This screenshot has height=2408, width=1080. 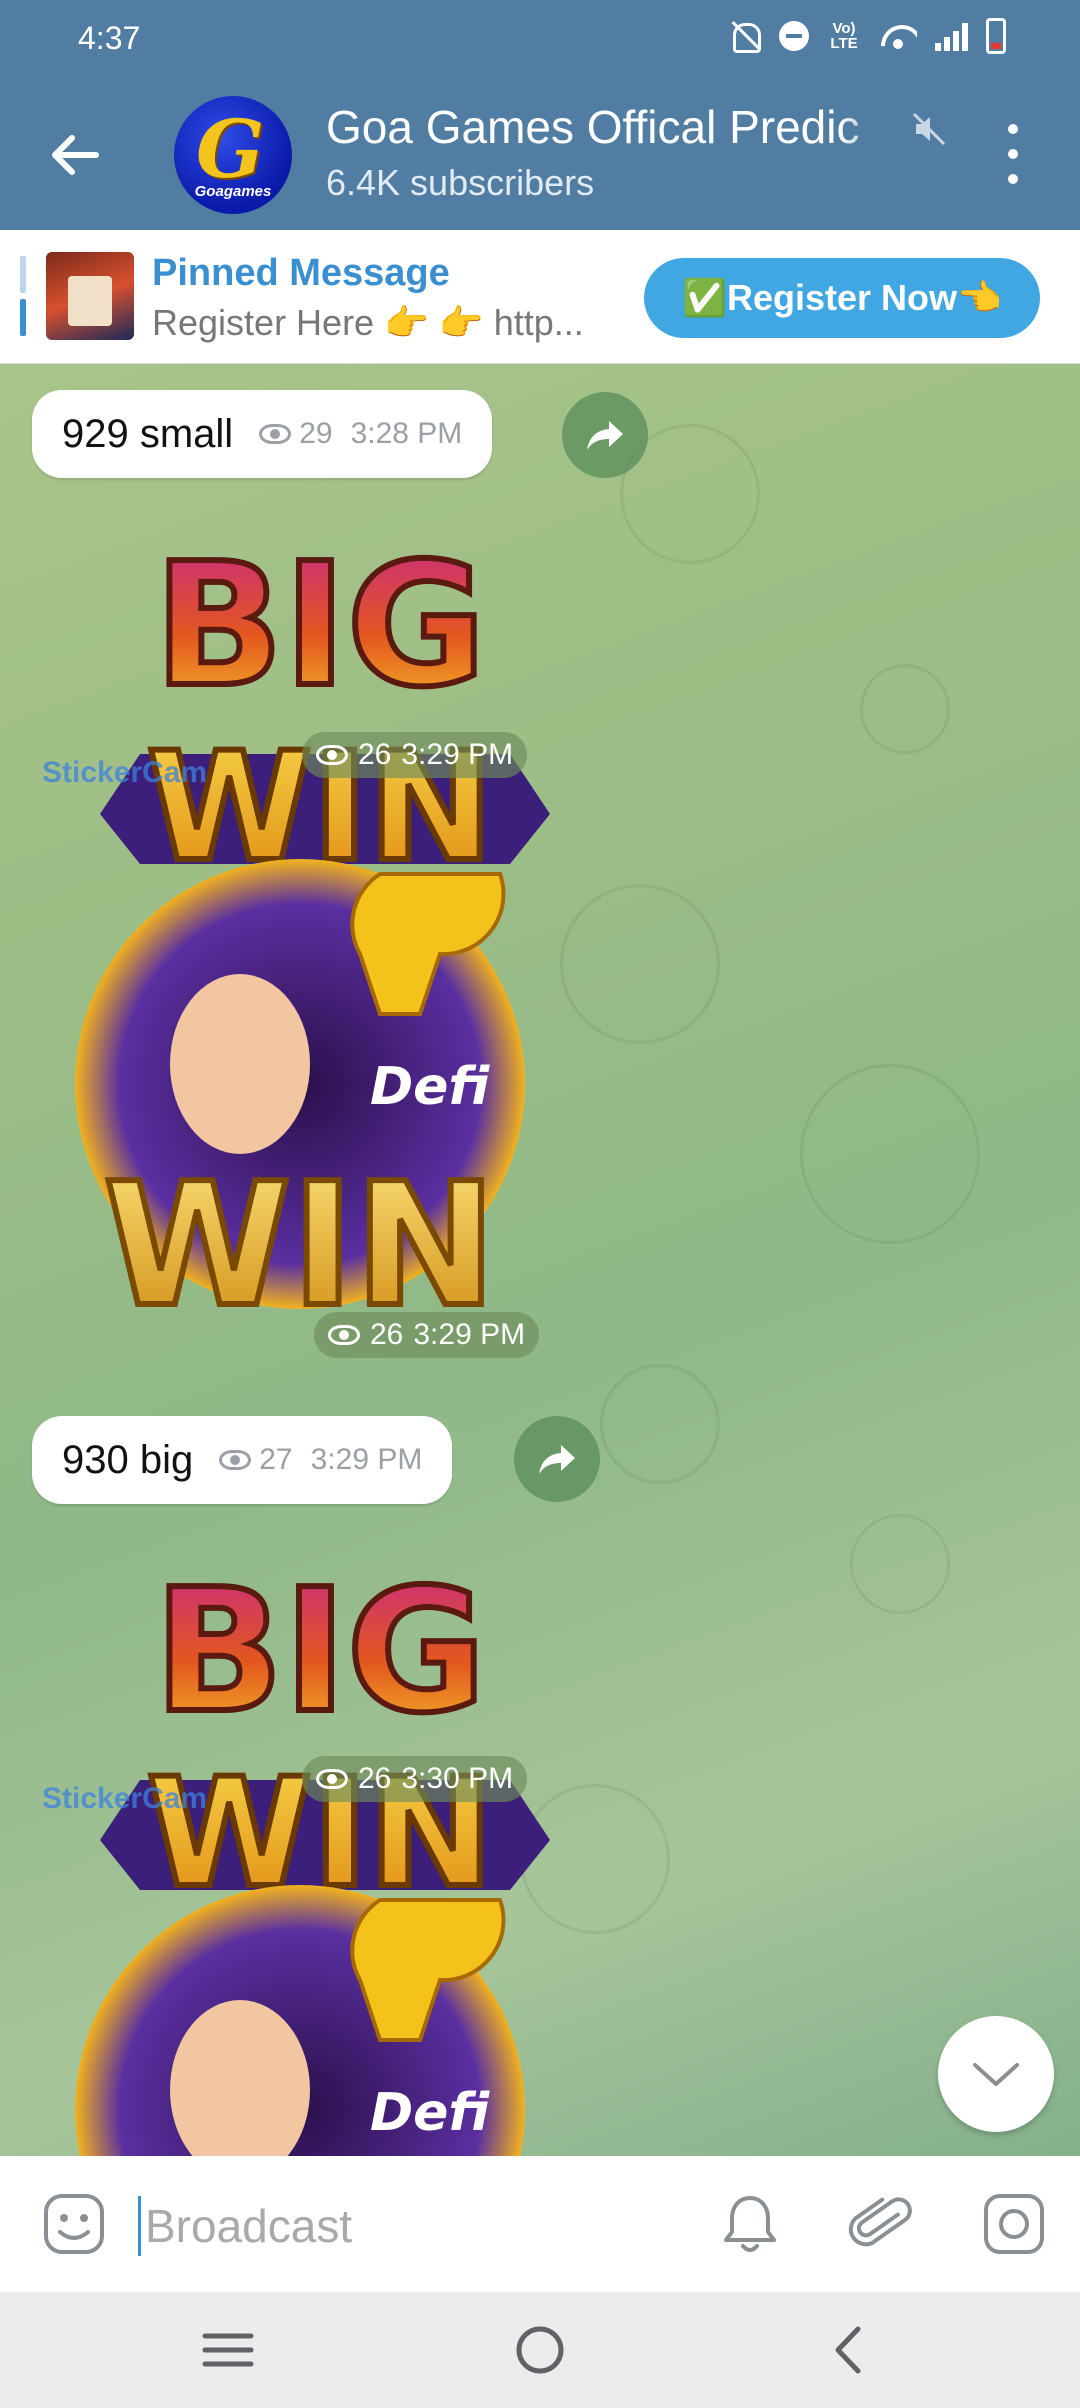 What do you see at coordinates (996, 36) in the screenshot?
I see `battery-icon` at bounding box center [996, 36].